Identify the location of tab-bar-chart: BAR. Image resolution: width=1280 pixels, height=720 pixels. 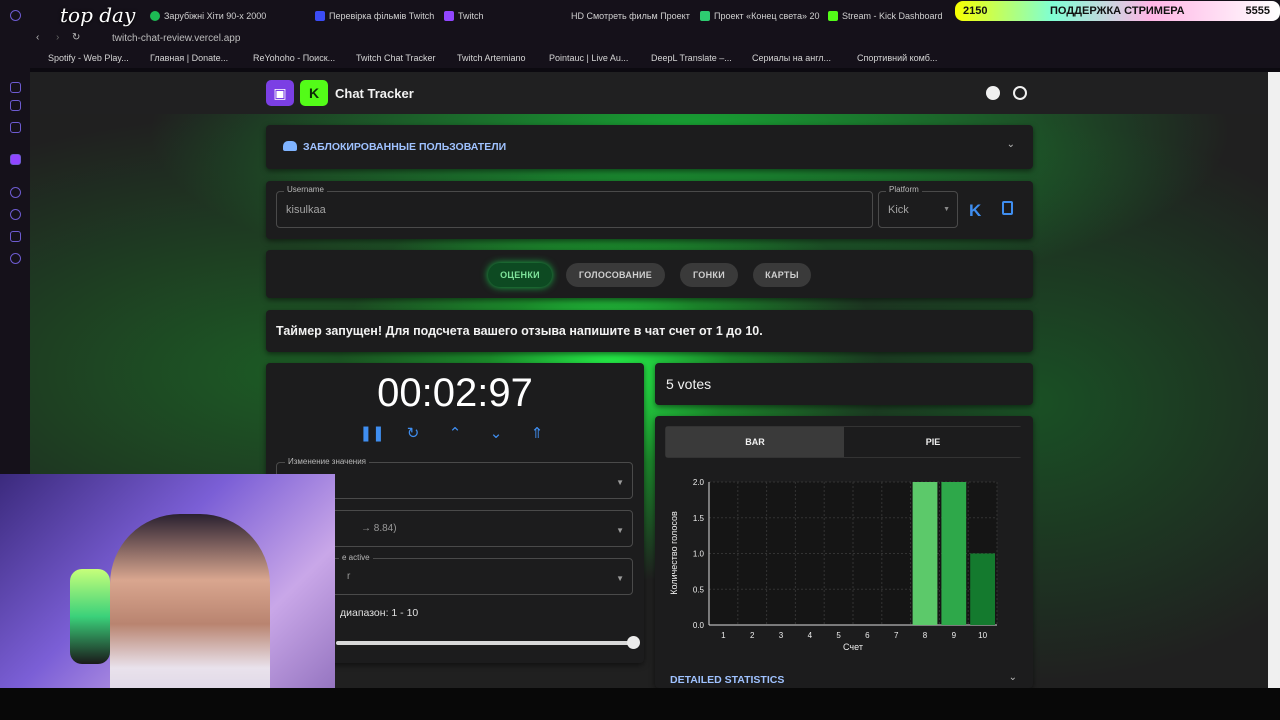
(755, 442).